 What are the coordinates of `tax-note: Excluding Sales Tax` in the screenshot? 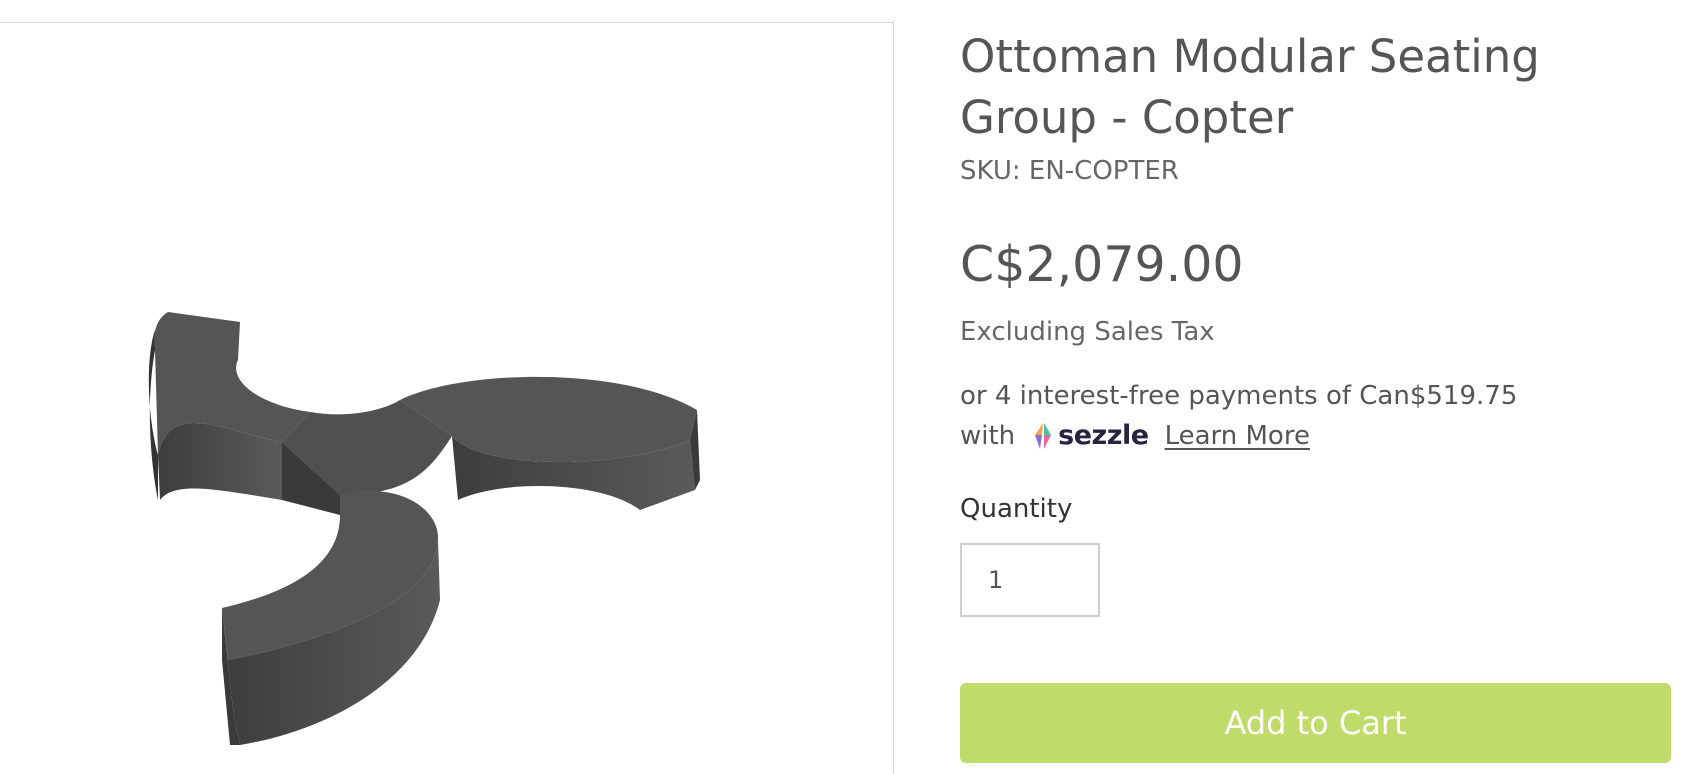 It's located at (1087, 332).